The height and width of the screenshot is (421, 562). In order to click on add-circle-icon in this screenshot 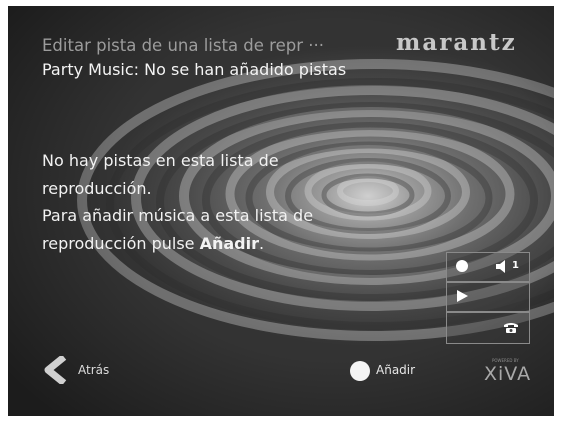, I will do `click(360, 371)`.